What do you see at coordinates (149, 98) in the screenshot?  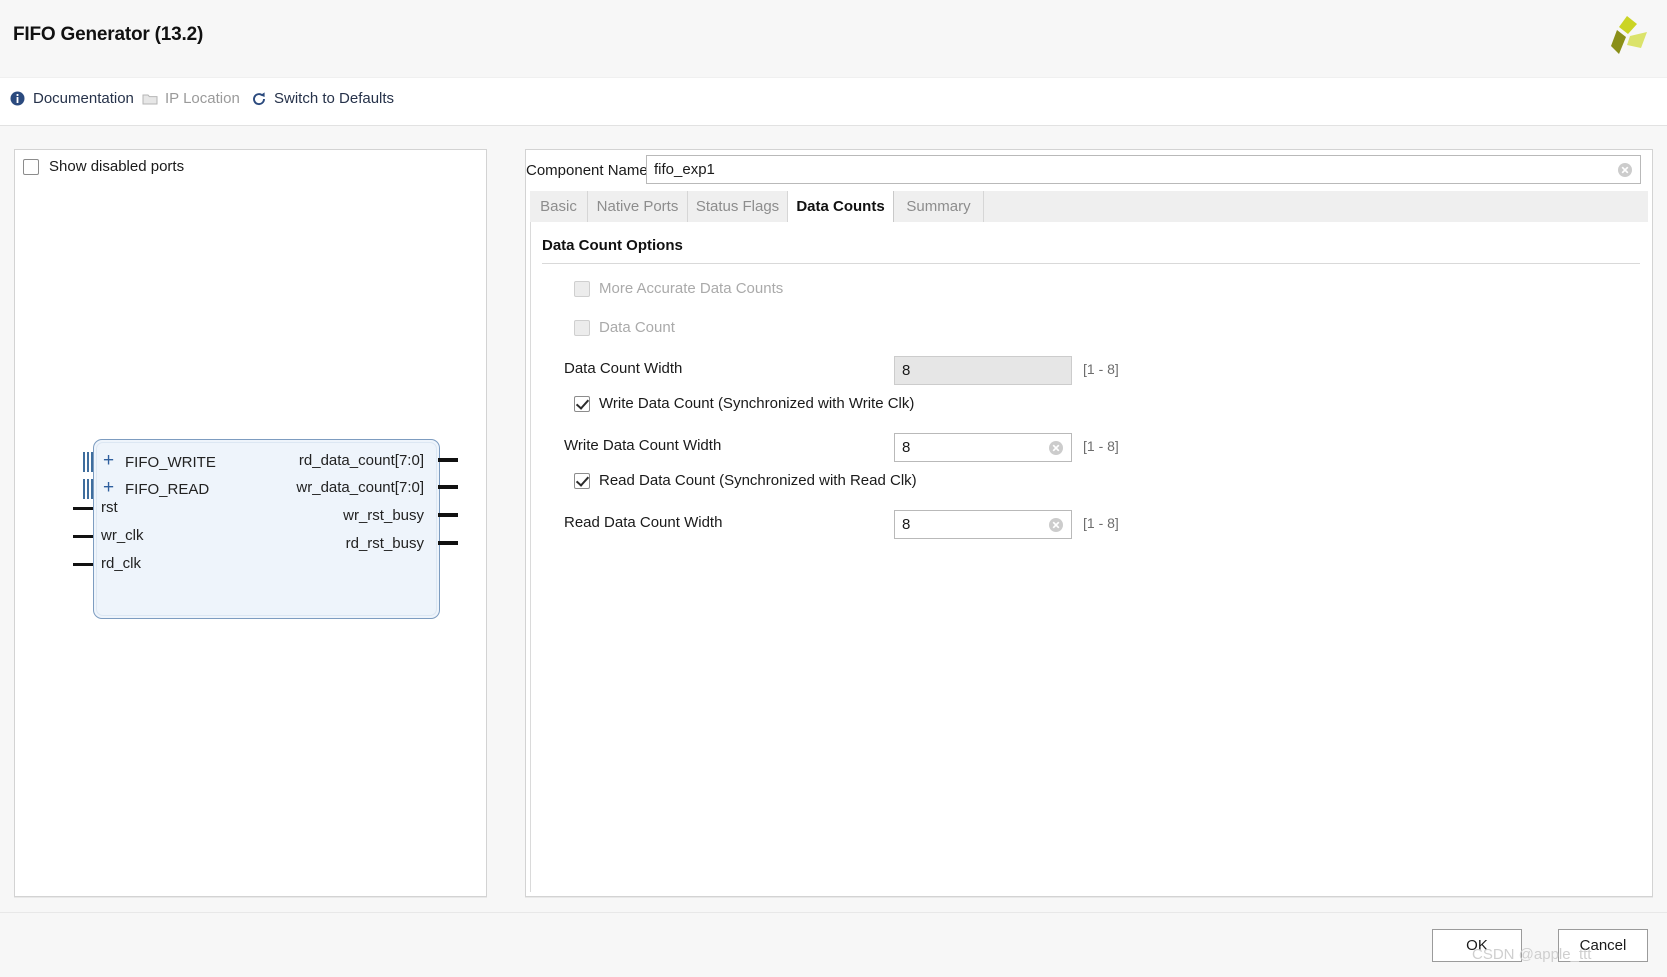 I see `folder-icon` at bounding box center [149, 98].